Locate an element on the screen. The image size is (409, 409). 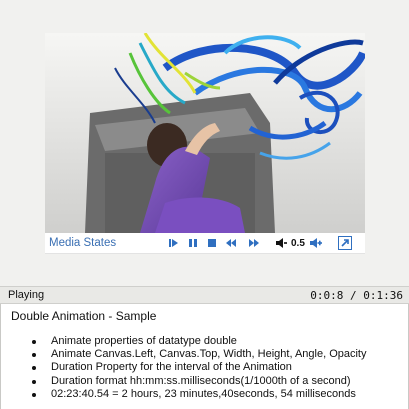
playback-status: Playing is located at coordinates (26, 295).